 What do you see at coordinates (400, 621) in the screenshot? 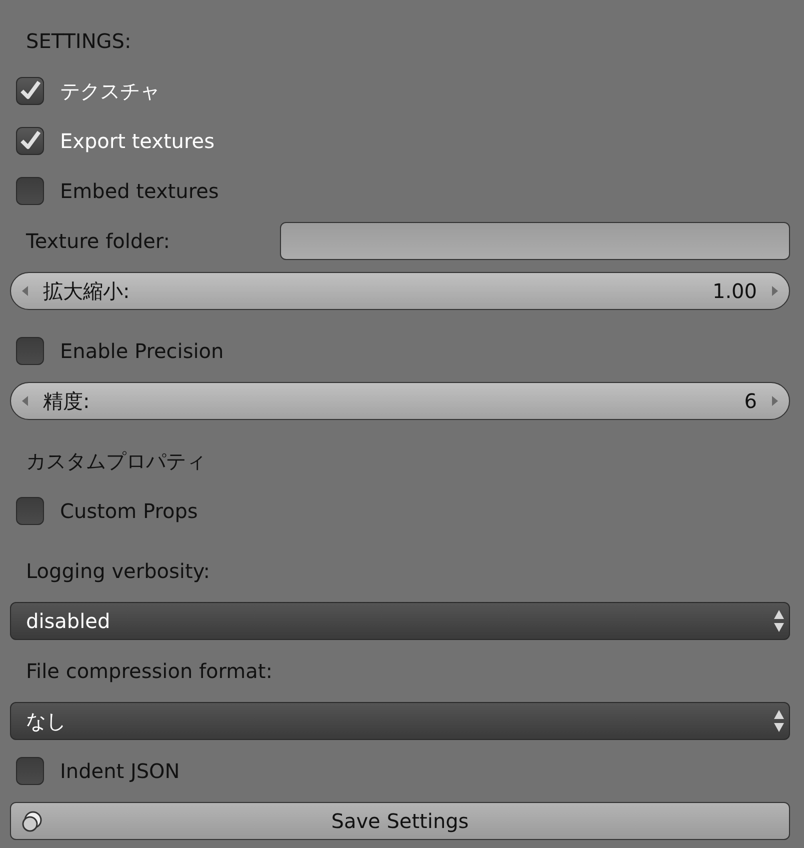
I see `dropdown: disabled` at bounding box center [400, 621].